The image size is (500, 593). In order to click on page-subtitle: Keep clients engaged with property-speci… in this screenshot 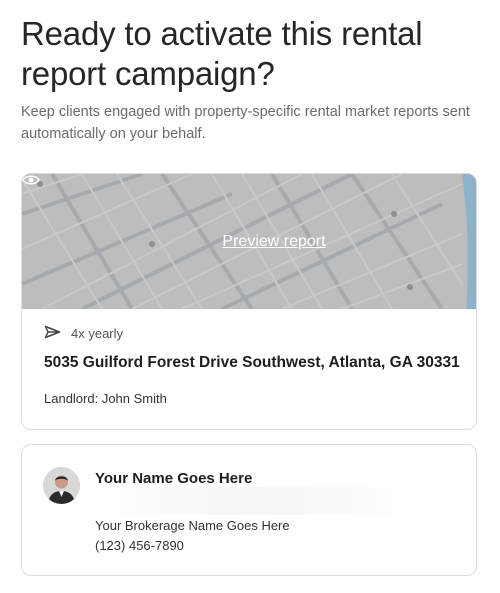, I will do `click(245, 123)`.